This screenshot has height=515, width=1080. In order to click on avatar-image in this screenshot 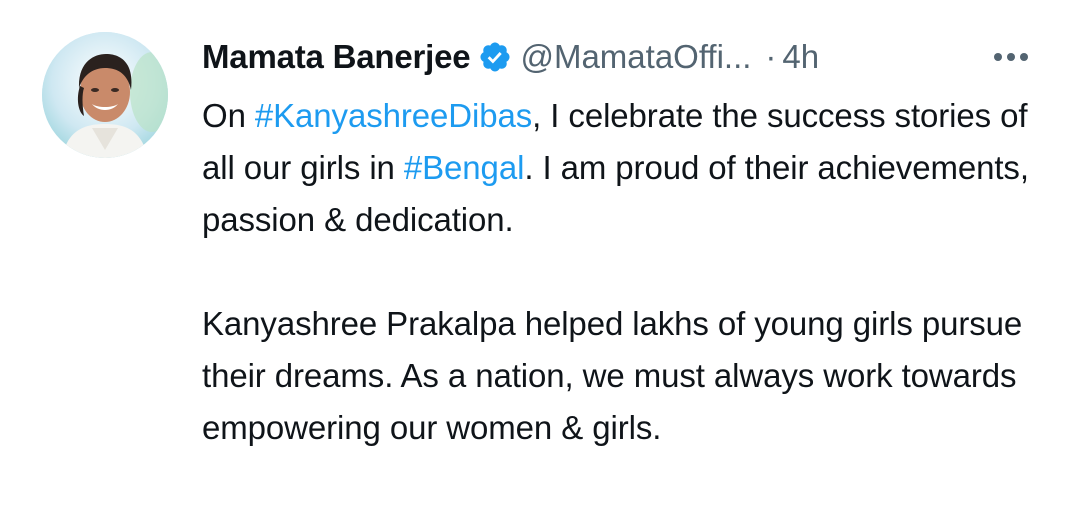, I will do `click(105, 95)`.